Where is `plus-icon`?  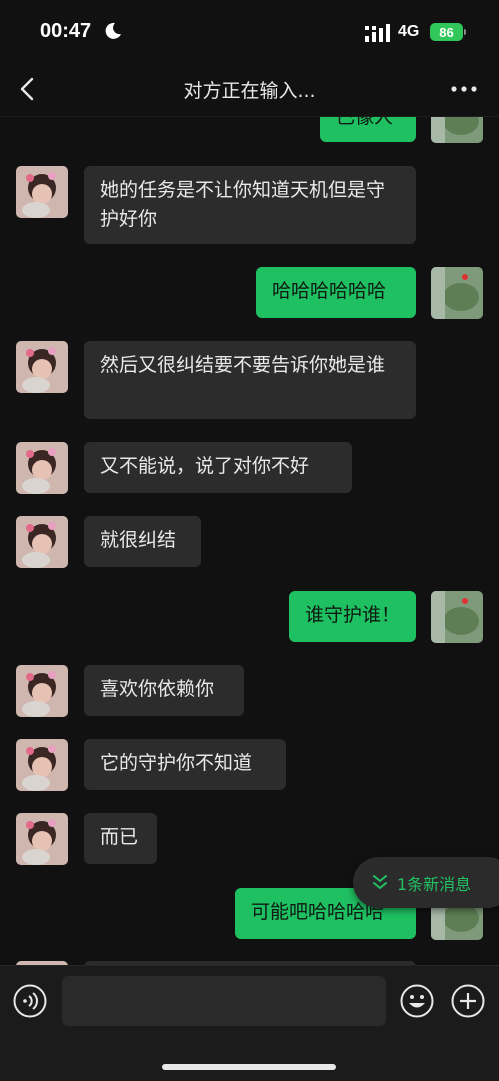
plus-icon is located at coordinates (468, 1001).